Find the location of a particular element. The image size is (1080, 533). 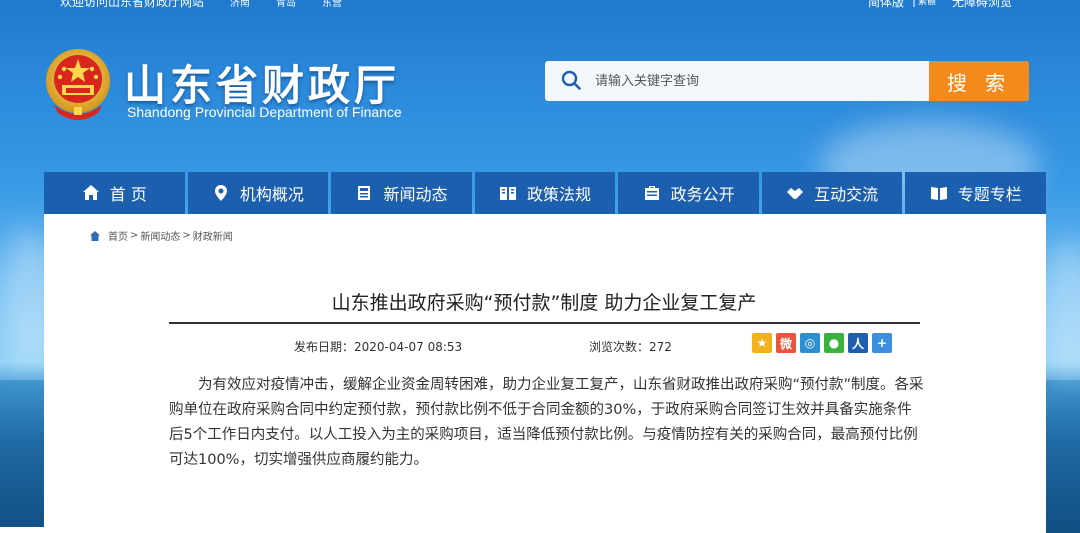

search-bar is located at coordinates (737, 81).